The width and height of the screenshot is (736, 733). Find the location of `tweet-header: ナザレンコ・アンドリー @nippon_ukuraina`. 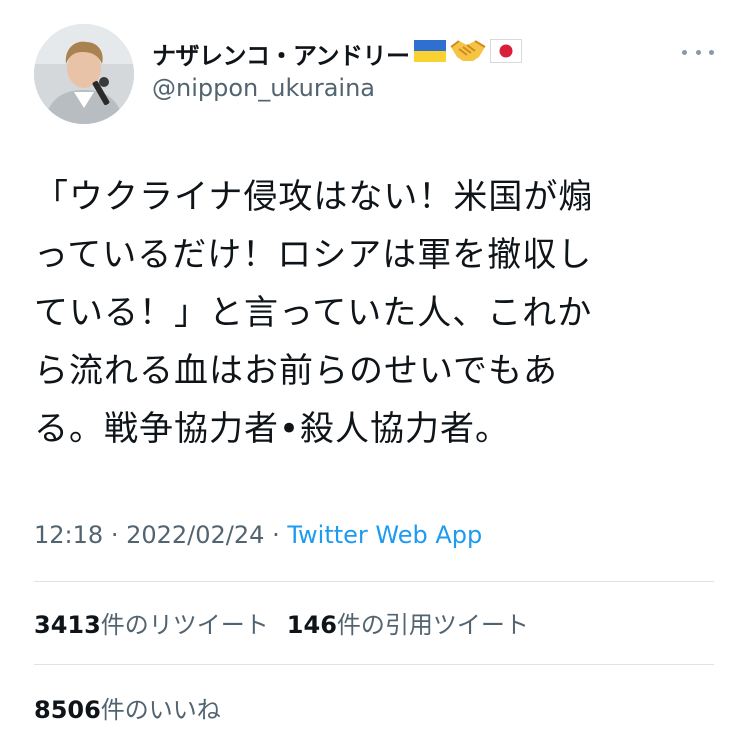

tweet-header: ナザレンコ・アンドリー @nippon_ukuraina is located at coordinates (374, 74).